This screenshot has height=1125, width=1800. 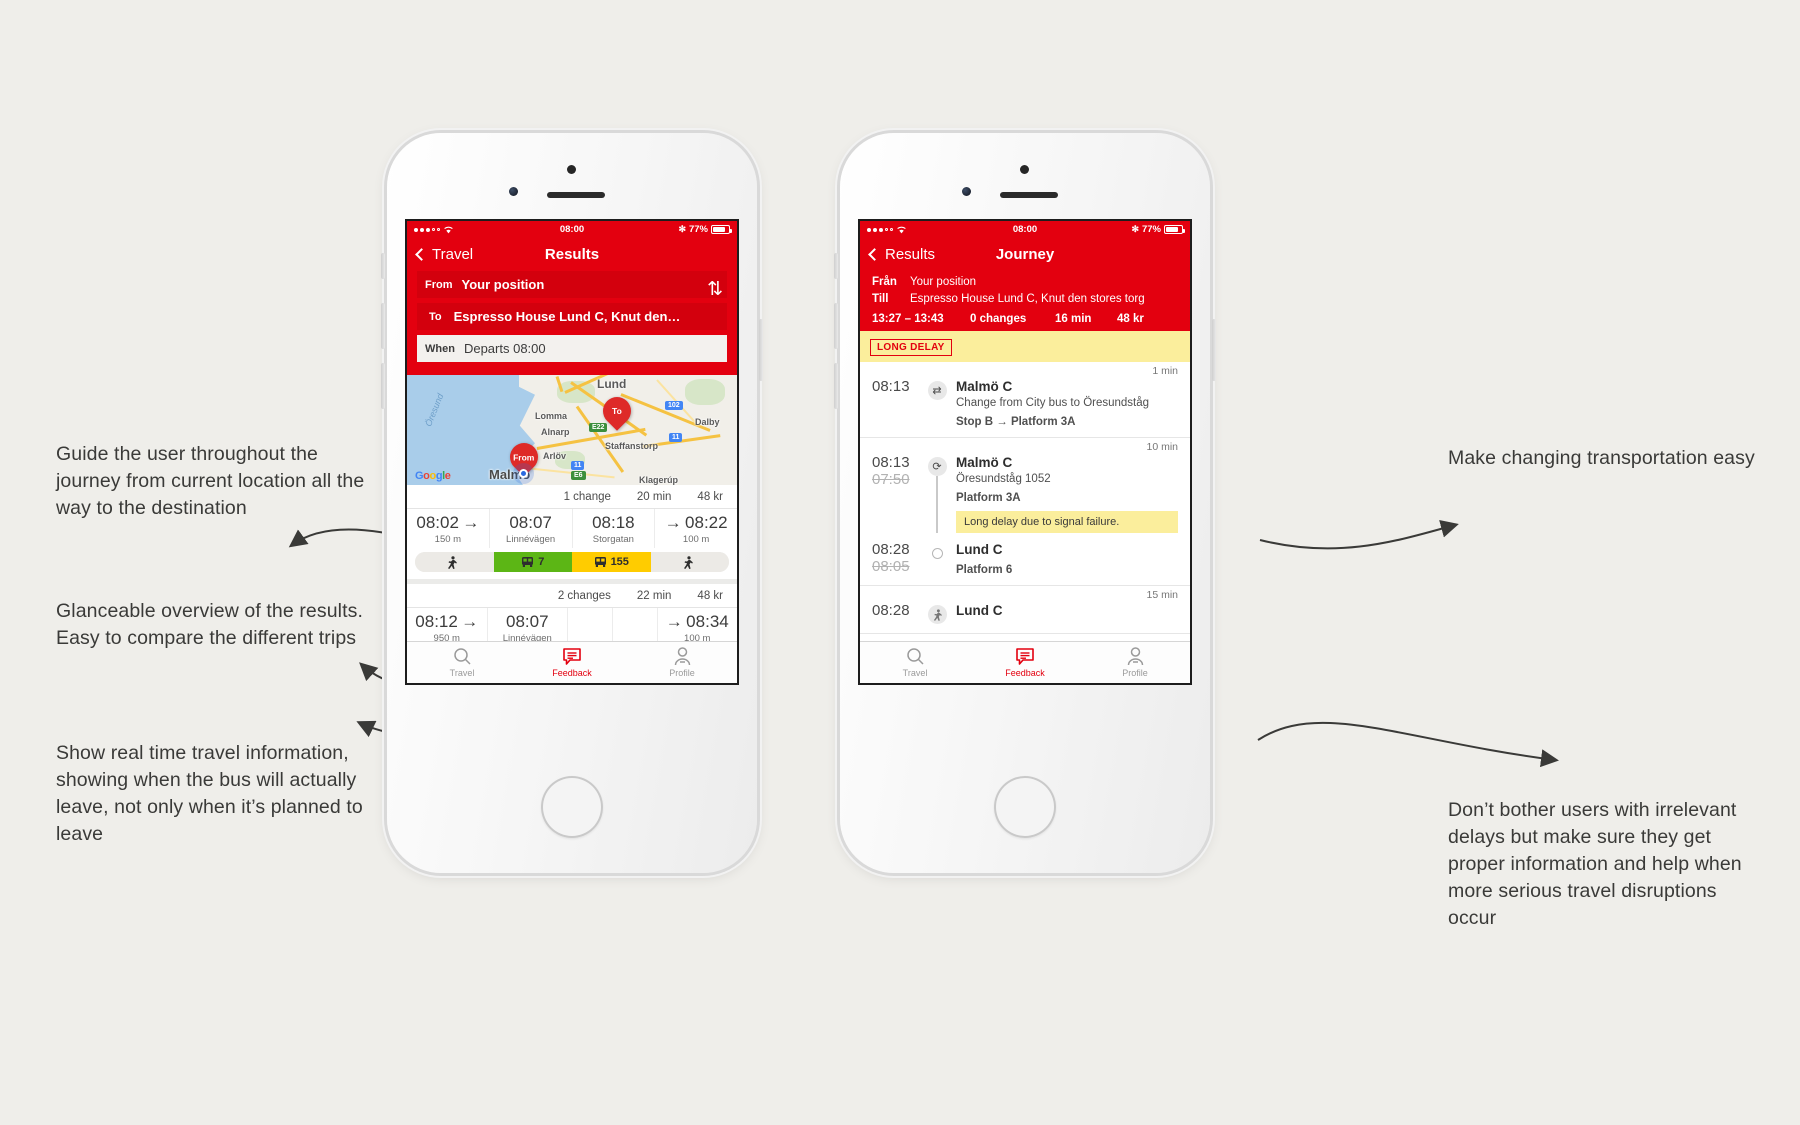 I want to click on chevron-left-icon, so click(x=874, y=254).